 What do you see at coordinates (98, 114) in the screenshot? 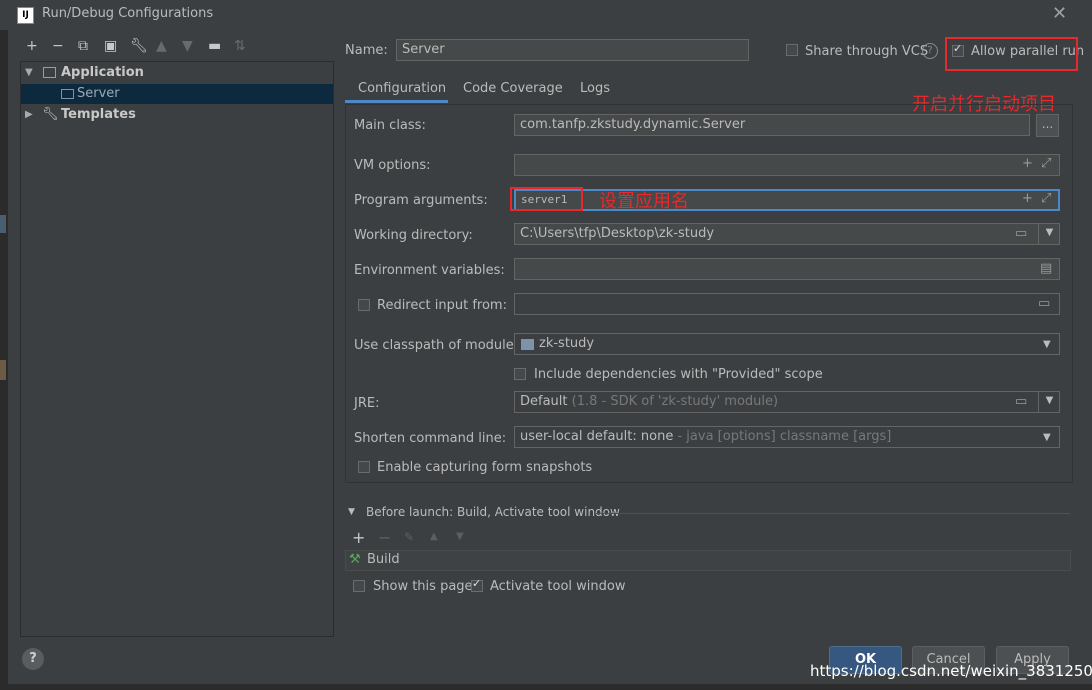
I see `tree-label-templates: Templates` at bounding box center [98, 114].